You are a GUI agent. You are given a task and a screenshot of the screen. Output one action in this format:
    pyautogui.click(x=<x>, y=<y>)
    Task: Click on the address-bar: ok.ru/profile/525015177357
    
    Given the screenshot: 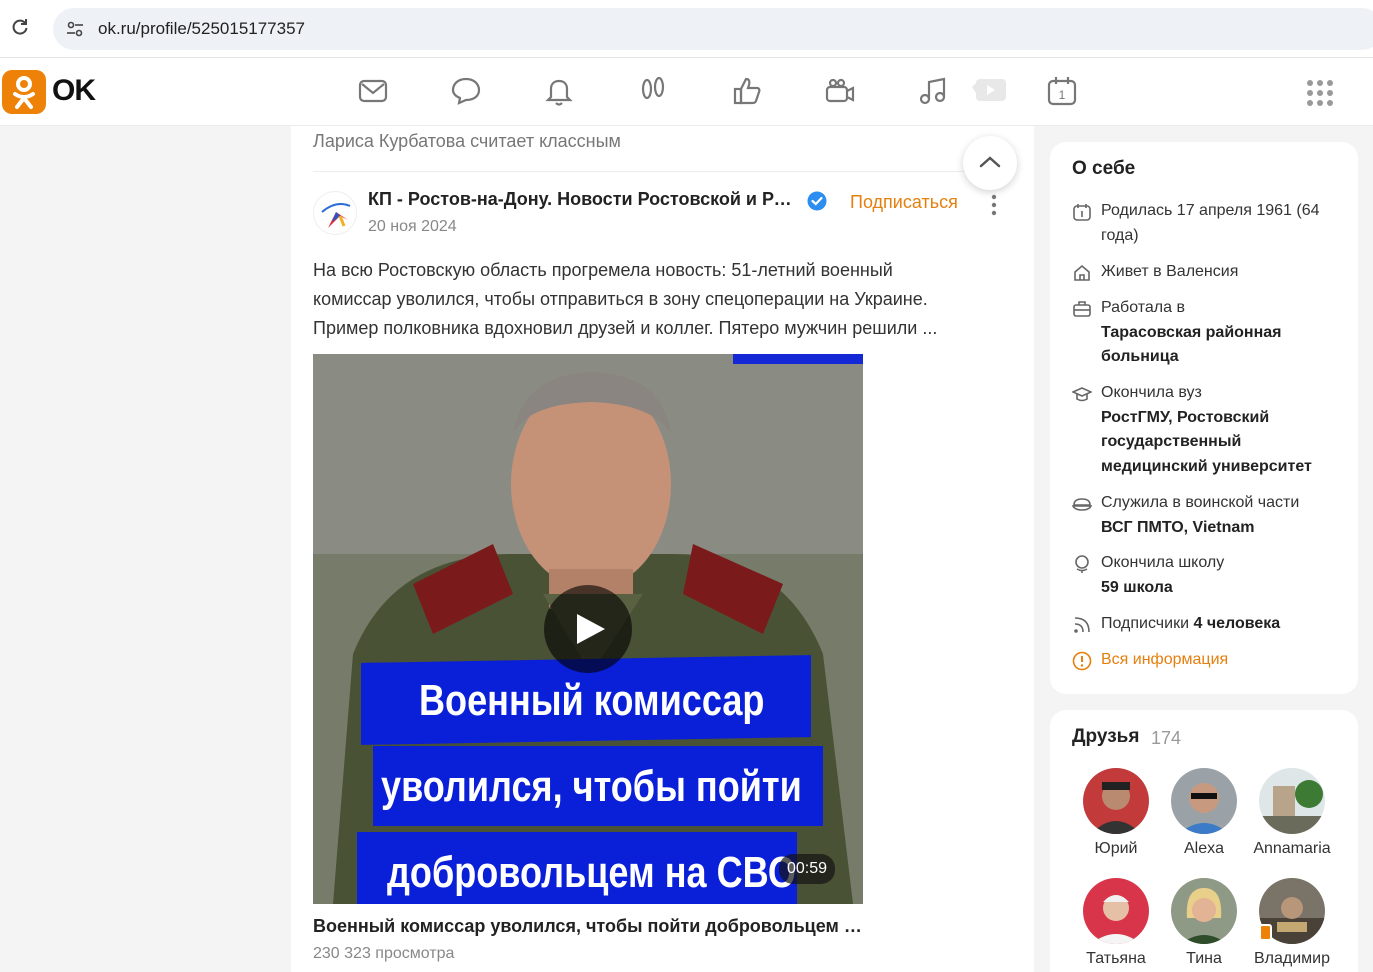 What is the action you would take?
    pyautogui.click(x=713, y=29)
    